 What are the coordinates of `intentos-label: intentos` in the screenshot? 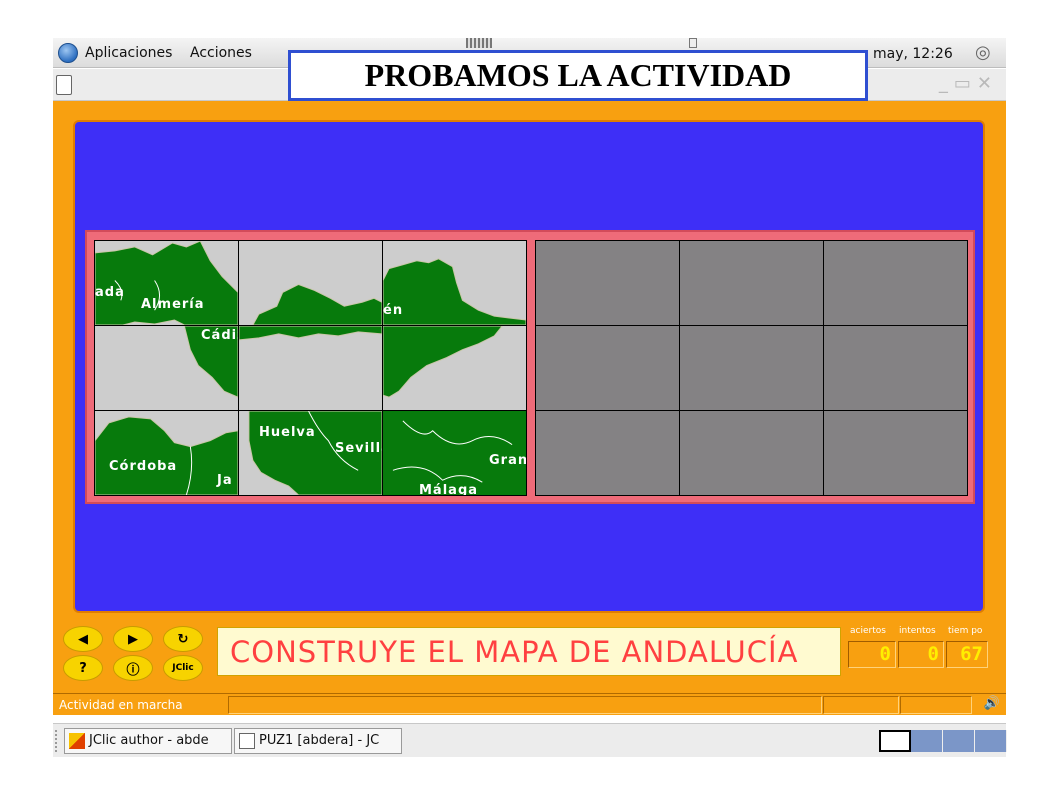 It's located at (917, 631).